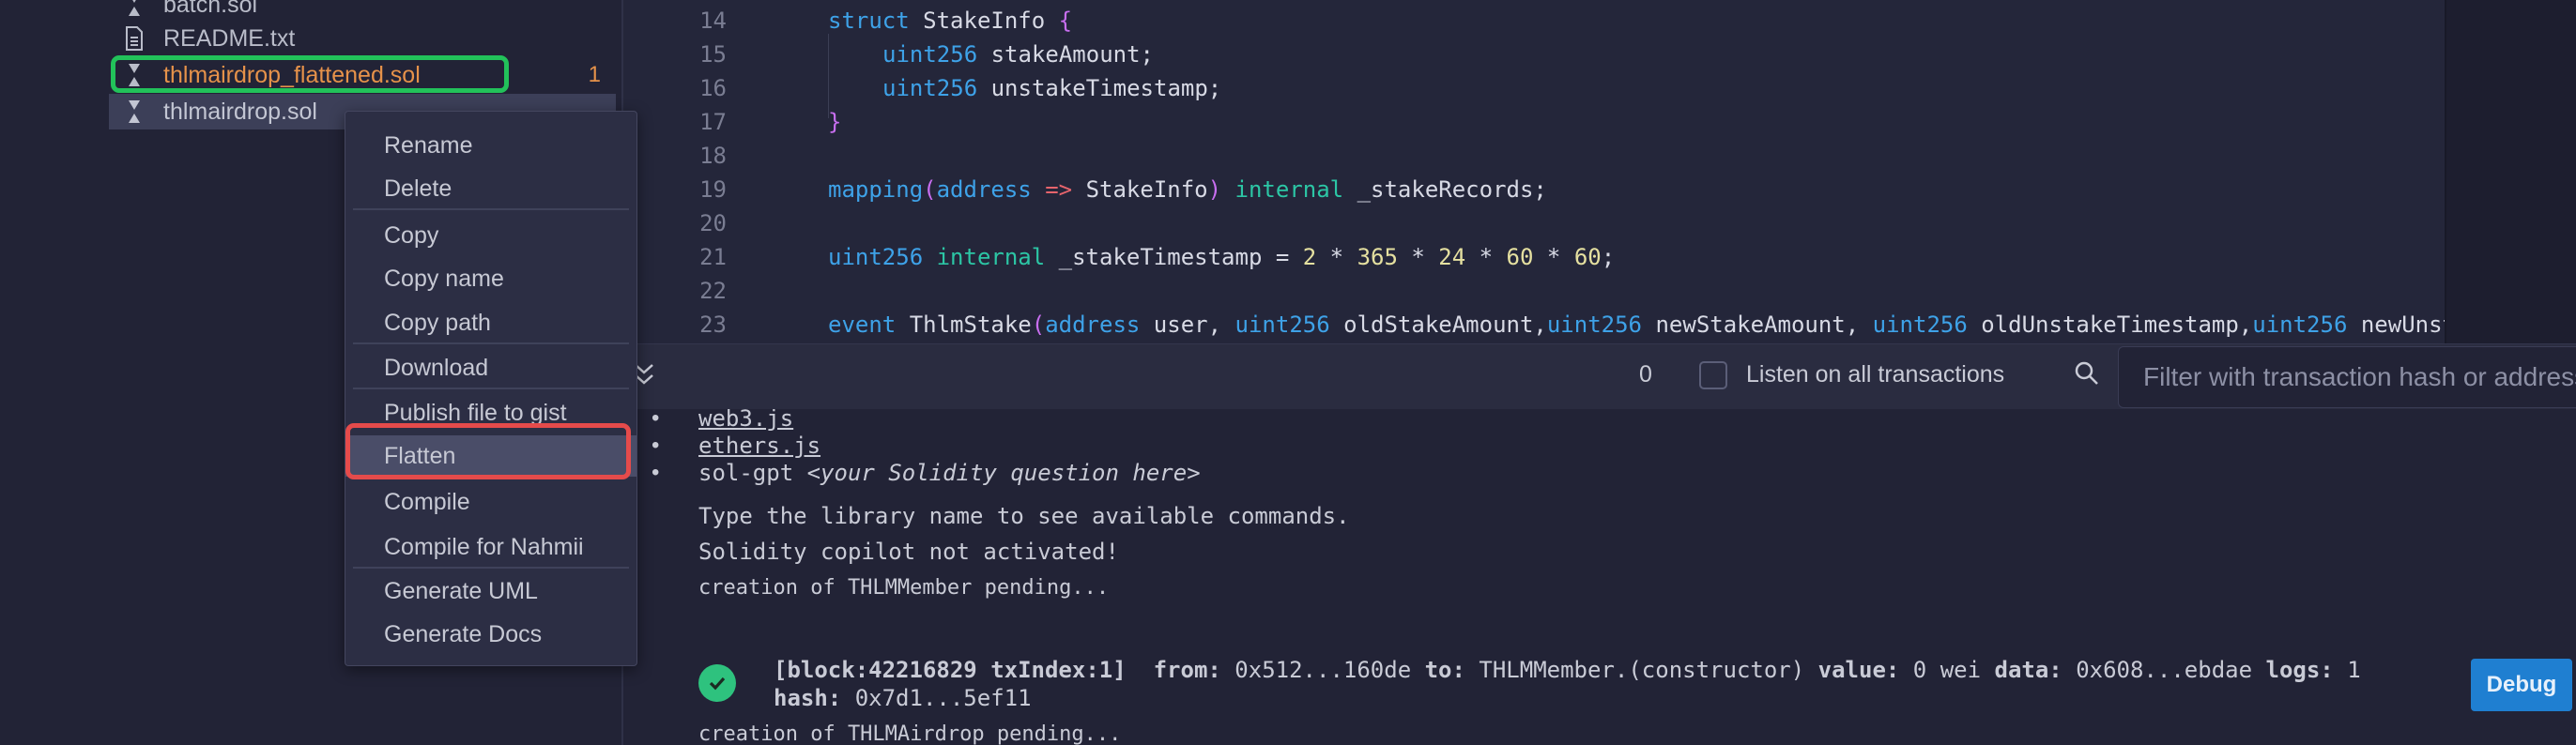 The height and width of the screenshot is (745, 2576). What do you see at coordinates (713, 156) in the screenshot?
I see `code-line: 18` at bounding box center [713, 156].